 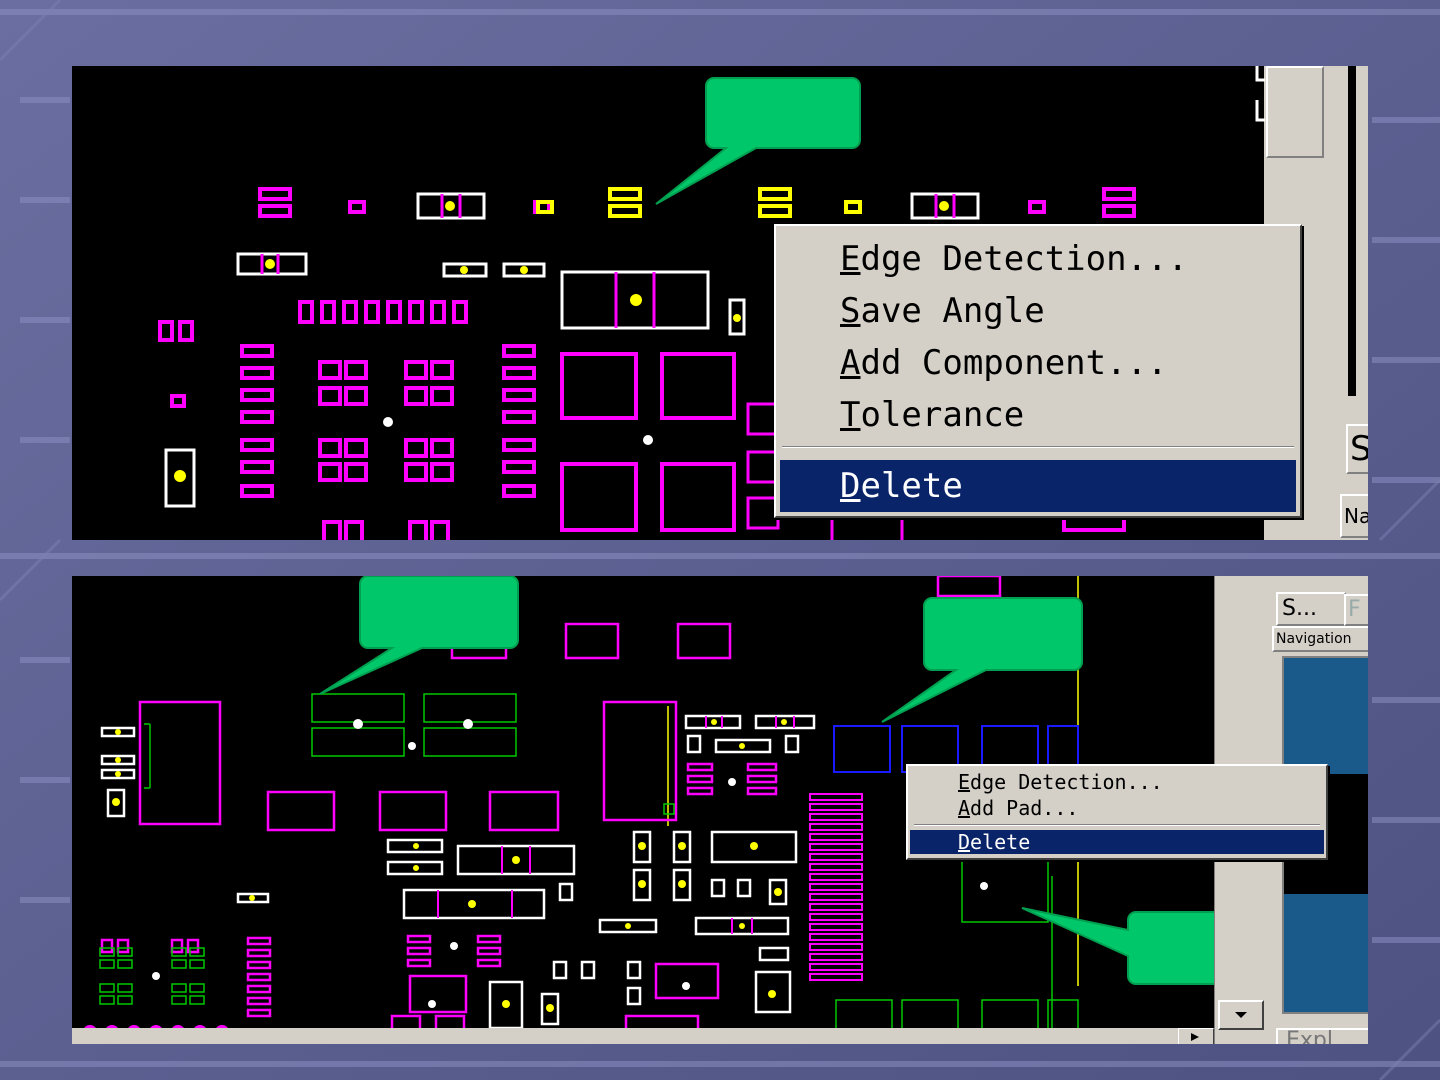 What do you see at coordinates (1295, 112) in the screenshot?
I see `side-scroll-button` at bounding box center [1295, 112].